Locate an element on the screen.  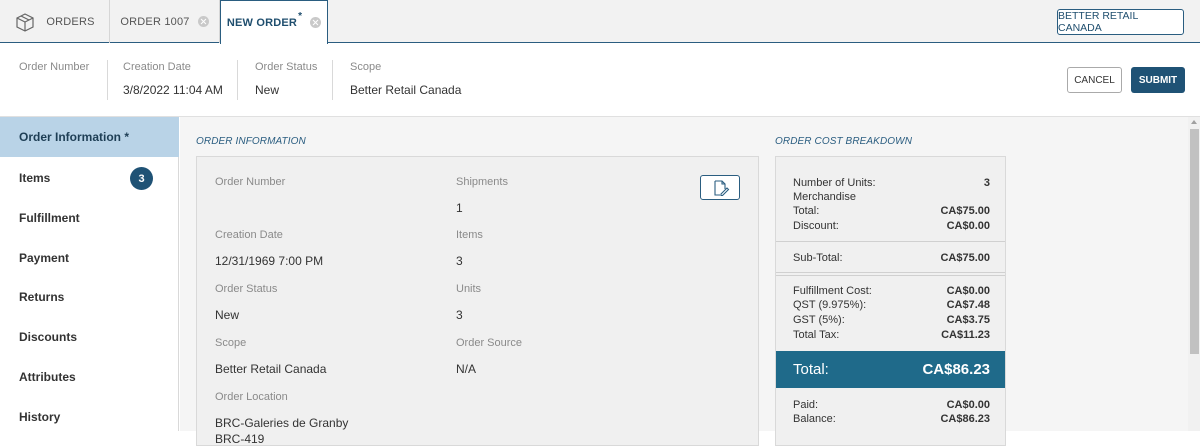
cost-label: QST (9.975%): is located at coordinates (830, 305).